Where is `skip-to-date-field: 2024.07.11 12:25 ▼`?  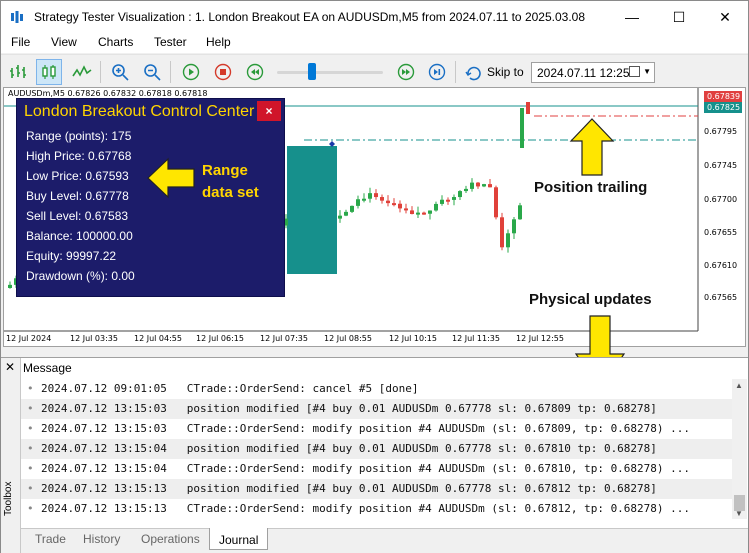
skip-to-date-field: 2024.07.11 12:25 ▼ is located at coordinates (593, 72).